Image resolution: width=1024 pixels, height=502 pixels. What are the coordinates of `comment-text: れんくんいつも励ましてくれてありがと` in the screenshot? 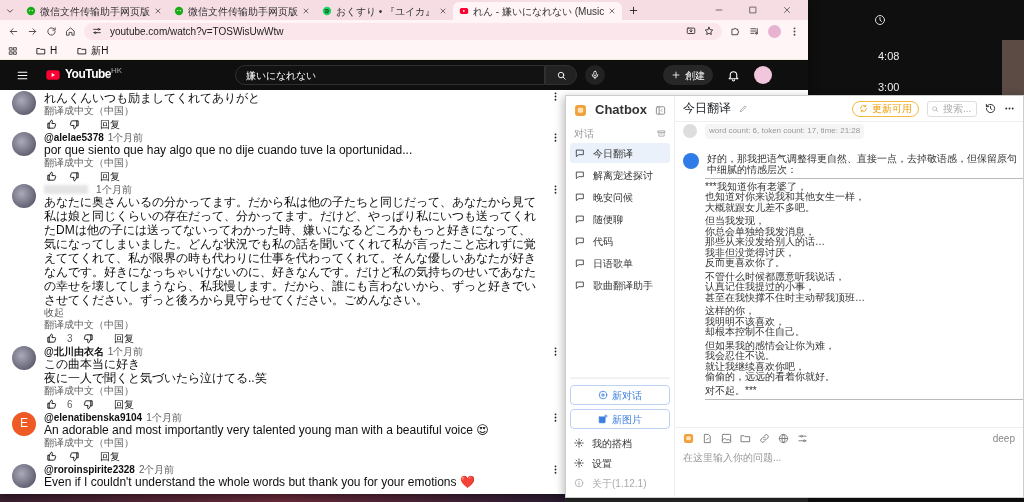 It's located at (152, 98).